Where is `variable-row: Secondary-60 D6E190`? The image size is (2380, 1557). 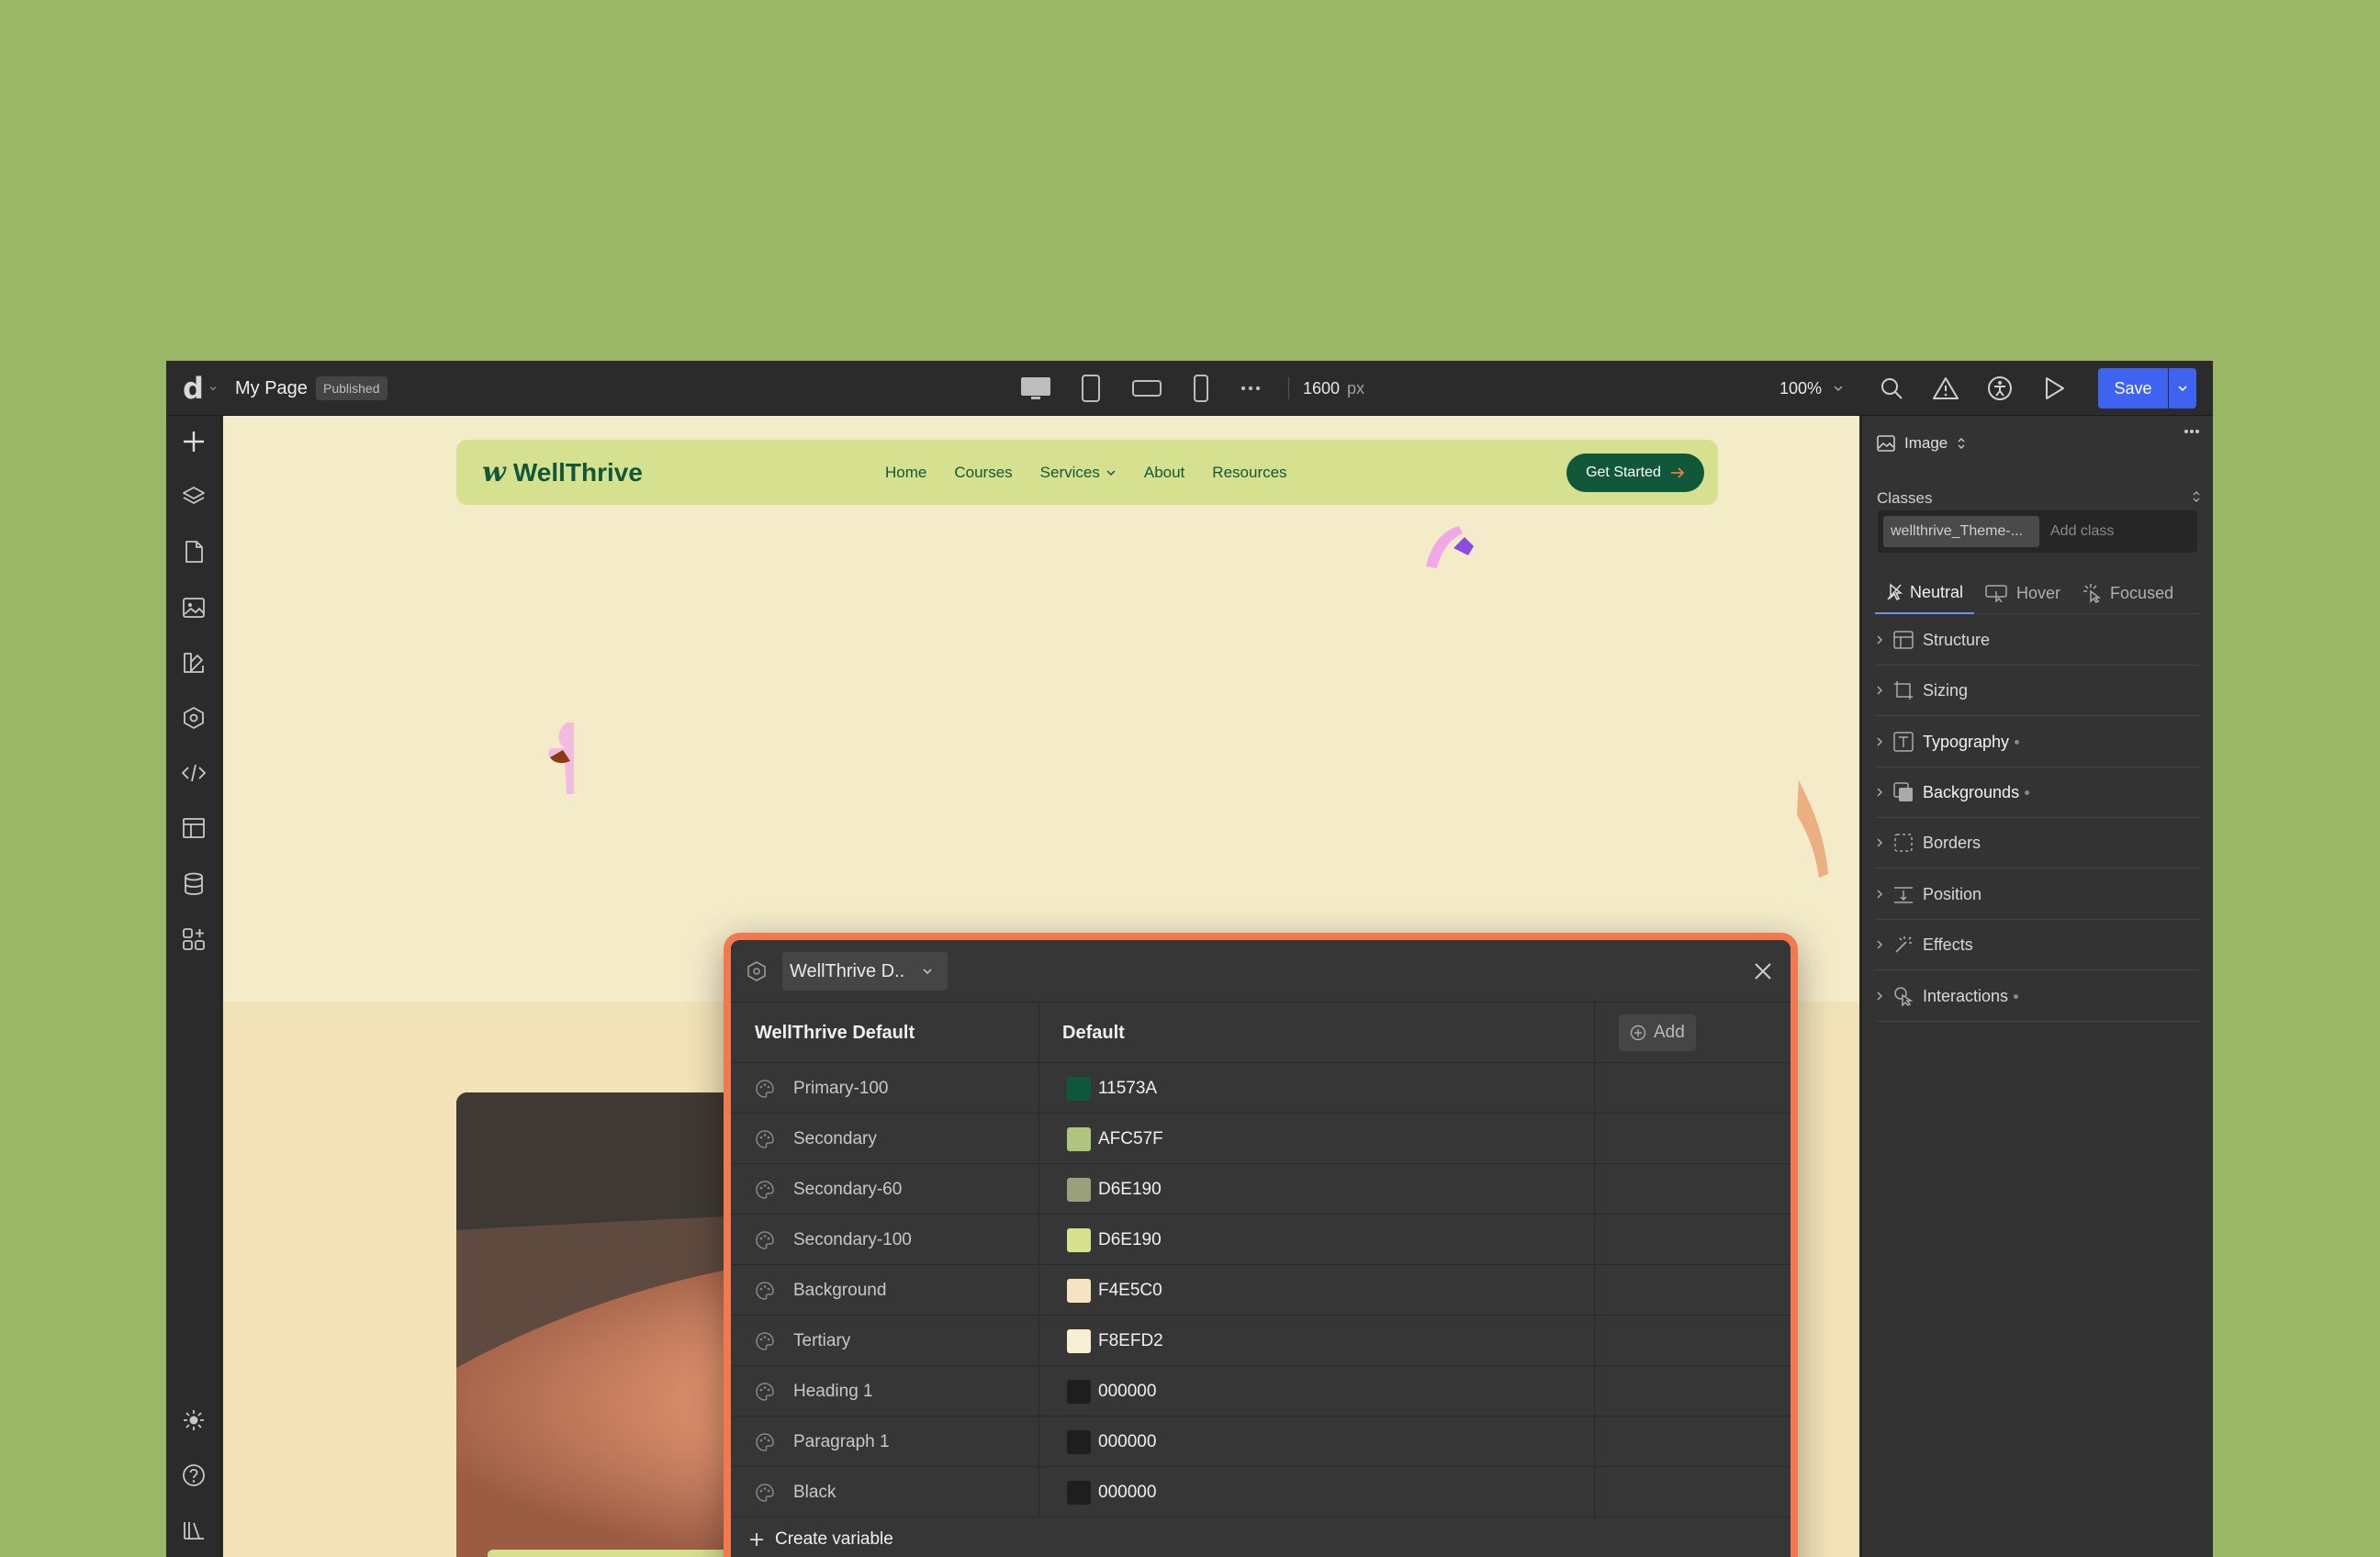
variable-row: Secondary-60 D6E190 is located at coordinates (1261, 1189).